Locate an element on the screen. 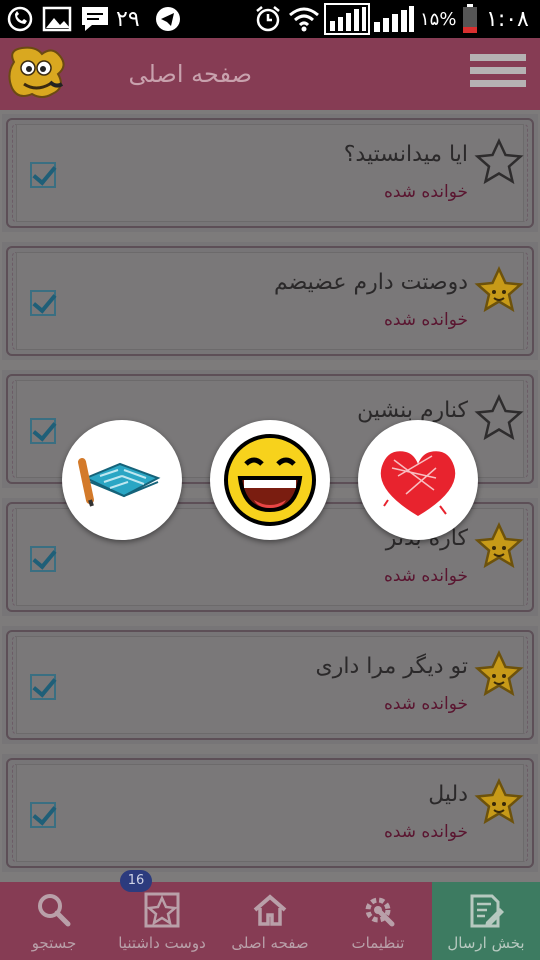  search-icon is located at coordinates (54, 910).